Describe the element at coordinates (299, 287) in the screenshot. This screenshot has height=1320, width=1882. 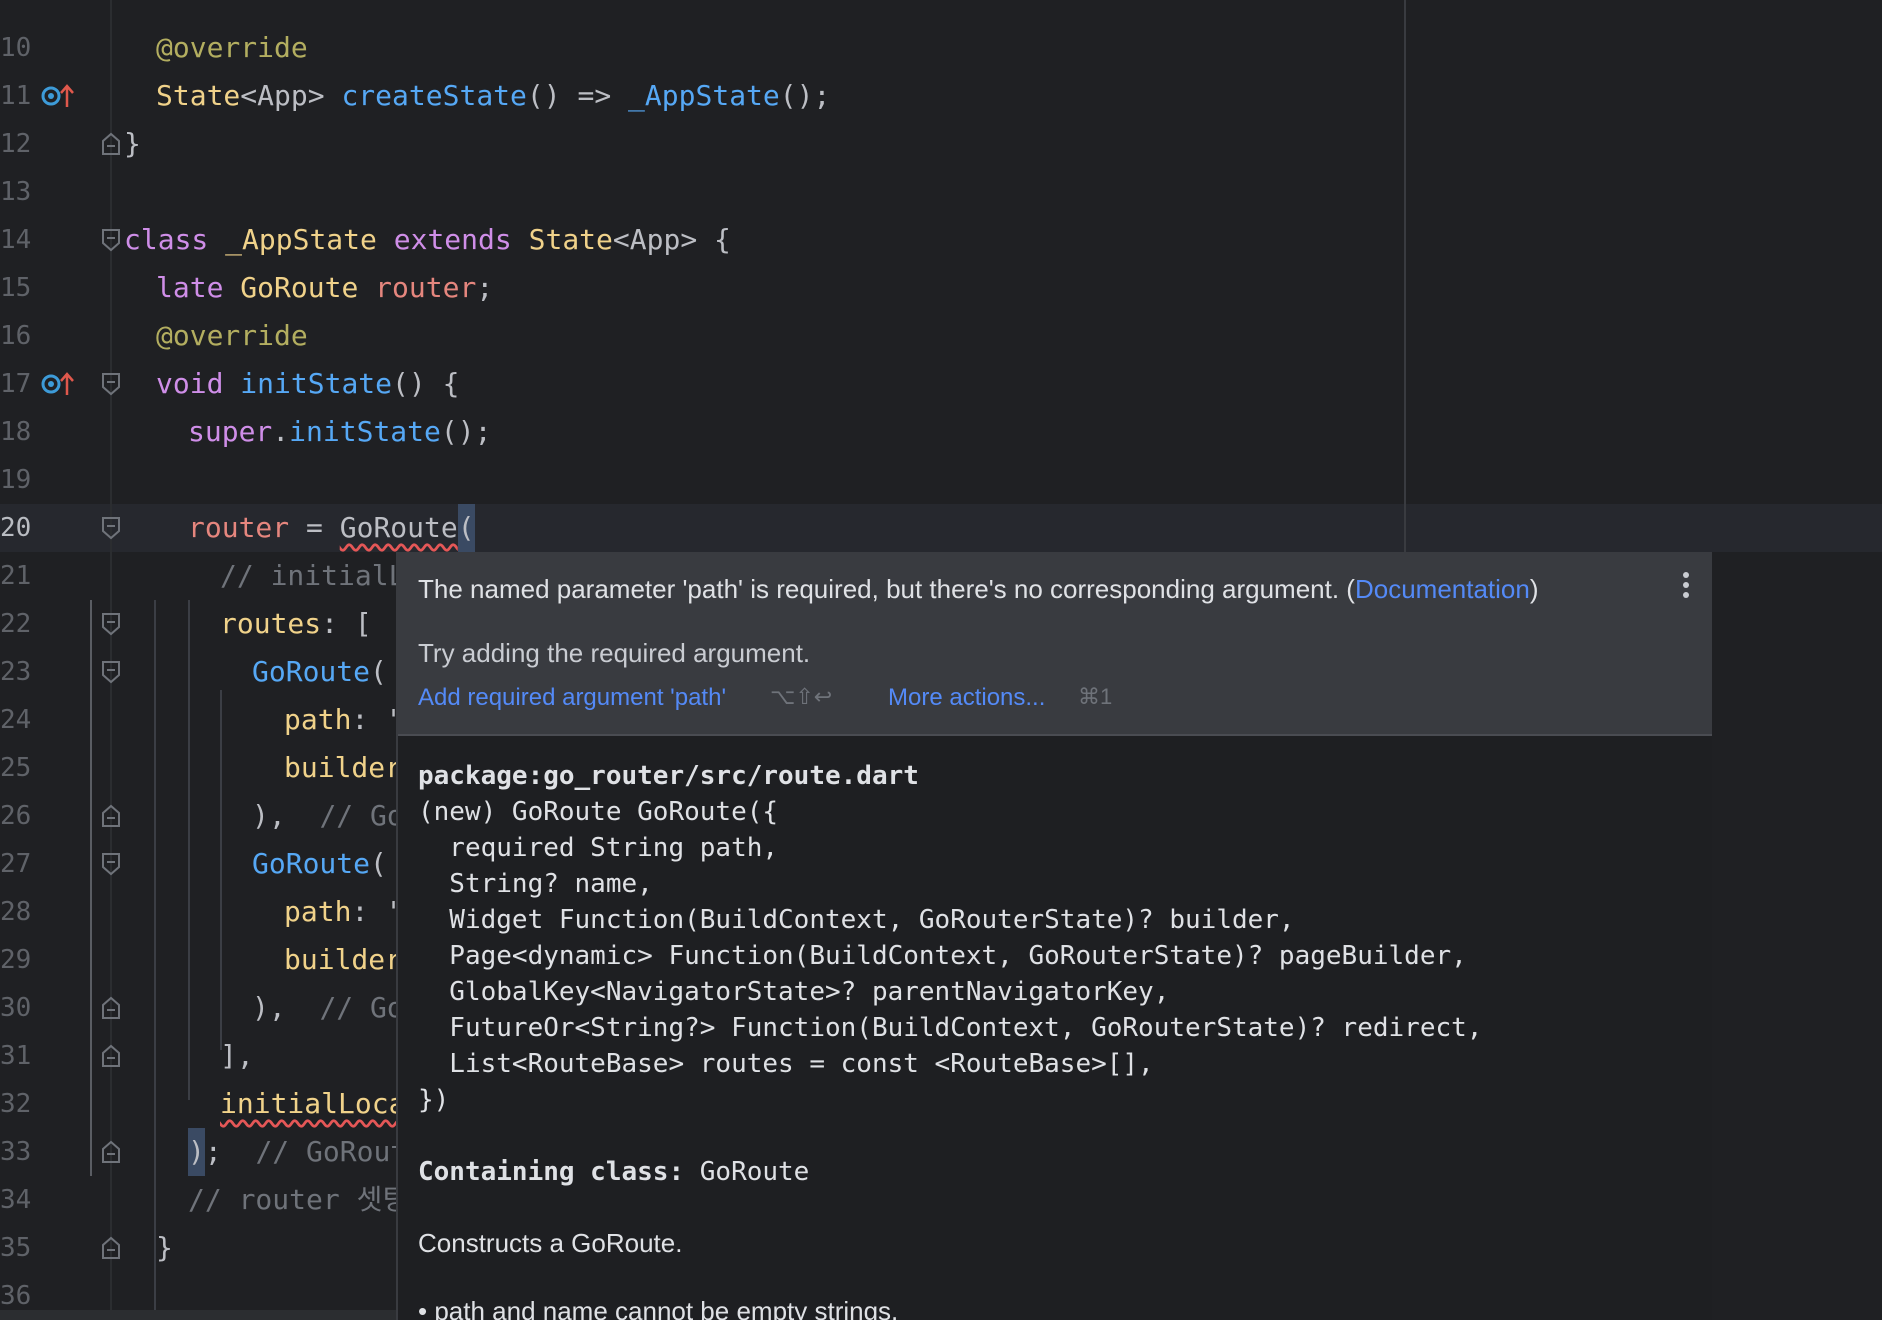
I see `type-name: GoRoute` at that location.